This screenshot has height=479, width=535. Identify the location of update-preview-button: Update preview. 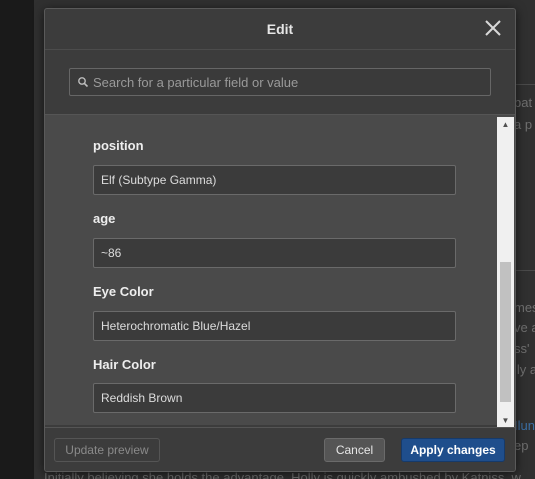
(107, 450).